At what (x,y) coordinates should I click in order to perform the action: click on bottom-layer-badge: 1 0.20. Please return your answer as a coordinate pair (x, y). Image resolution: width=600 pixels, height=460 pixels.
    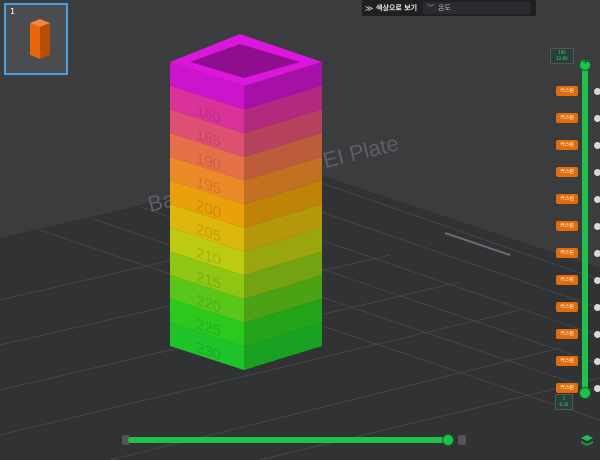
    Looking at the image, I should click on (564, 402).